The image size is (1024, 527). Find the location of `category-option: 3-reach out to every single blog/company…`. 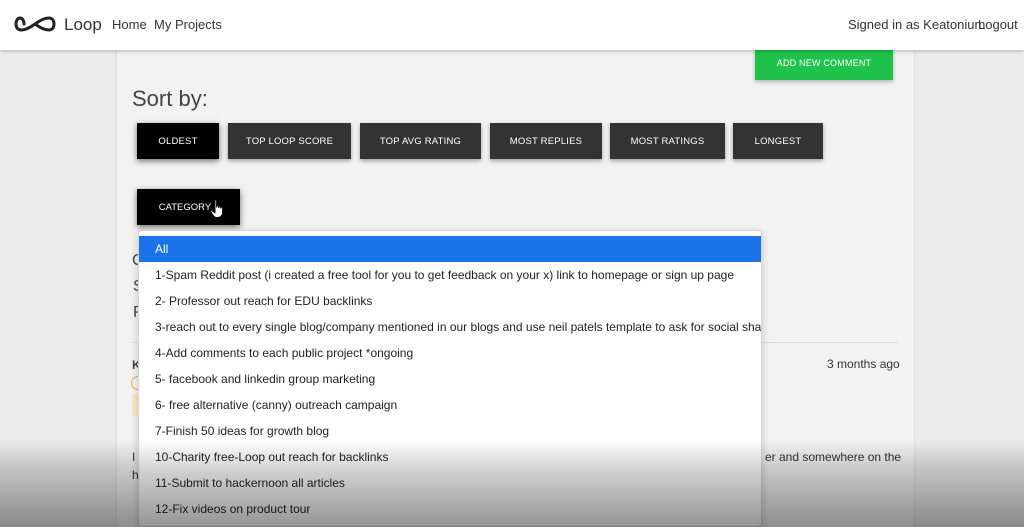

category-option: 3-reach out to every single blog/company… is located at coordinates (450, 327).